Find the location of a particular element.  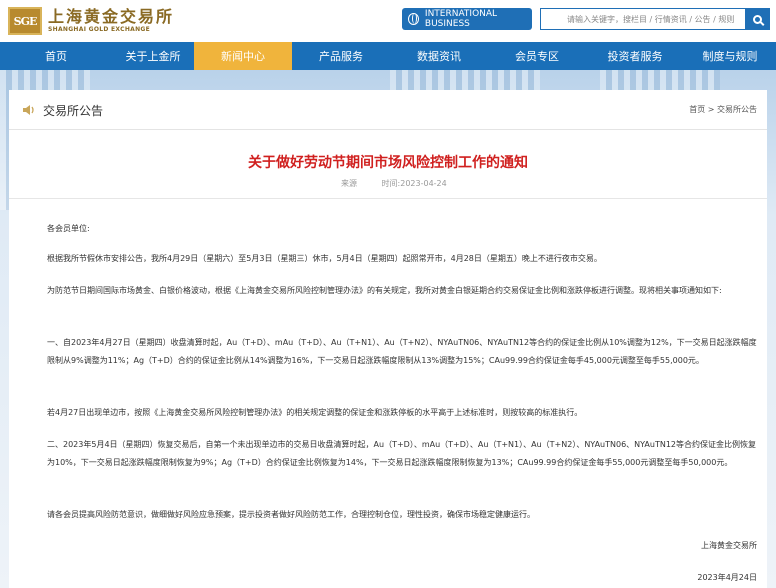

nav-item-products: 产品服务 is located at coordinates (341, 56).